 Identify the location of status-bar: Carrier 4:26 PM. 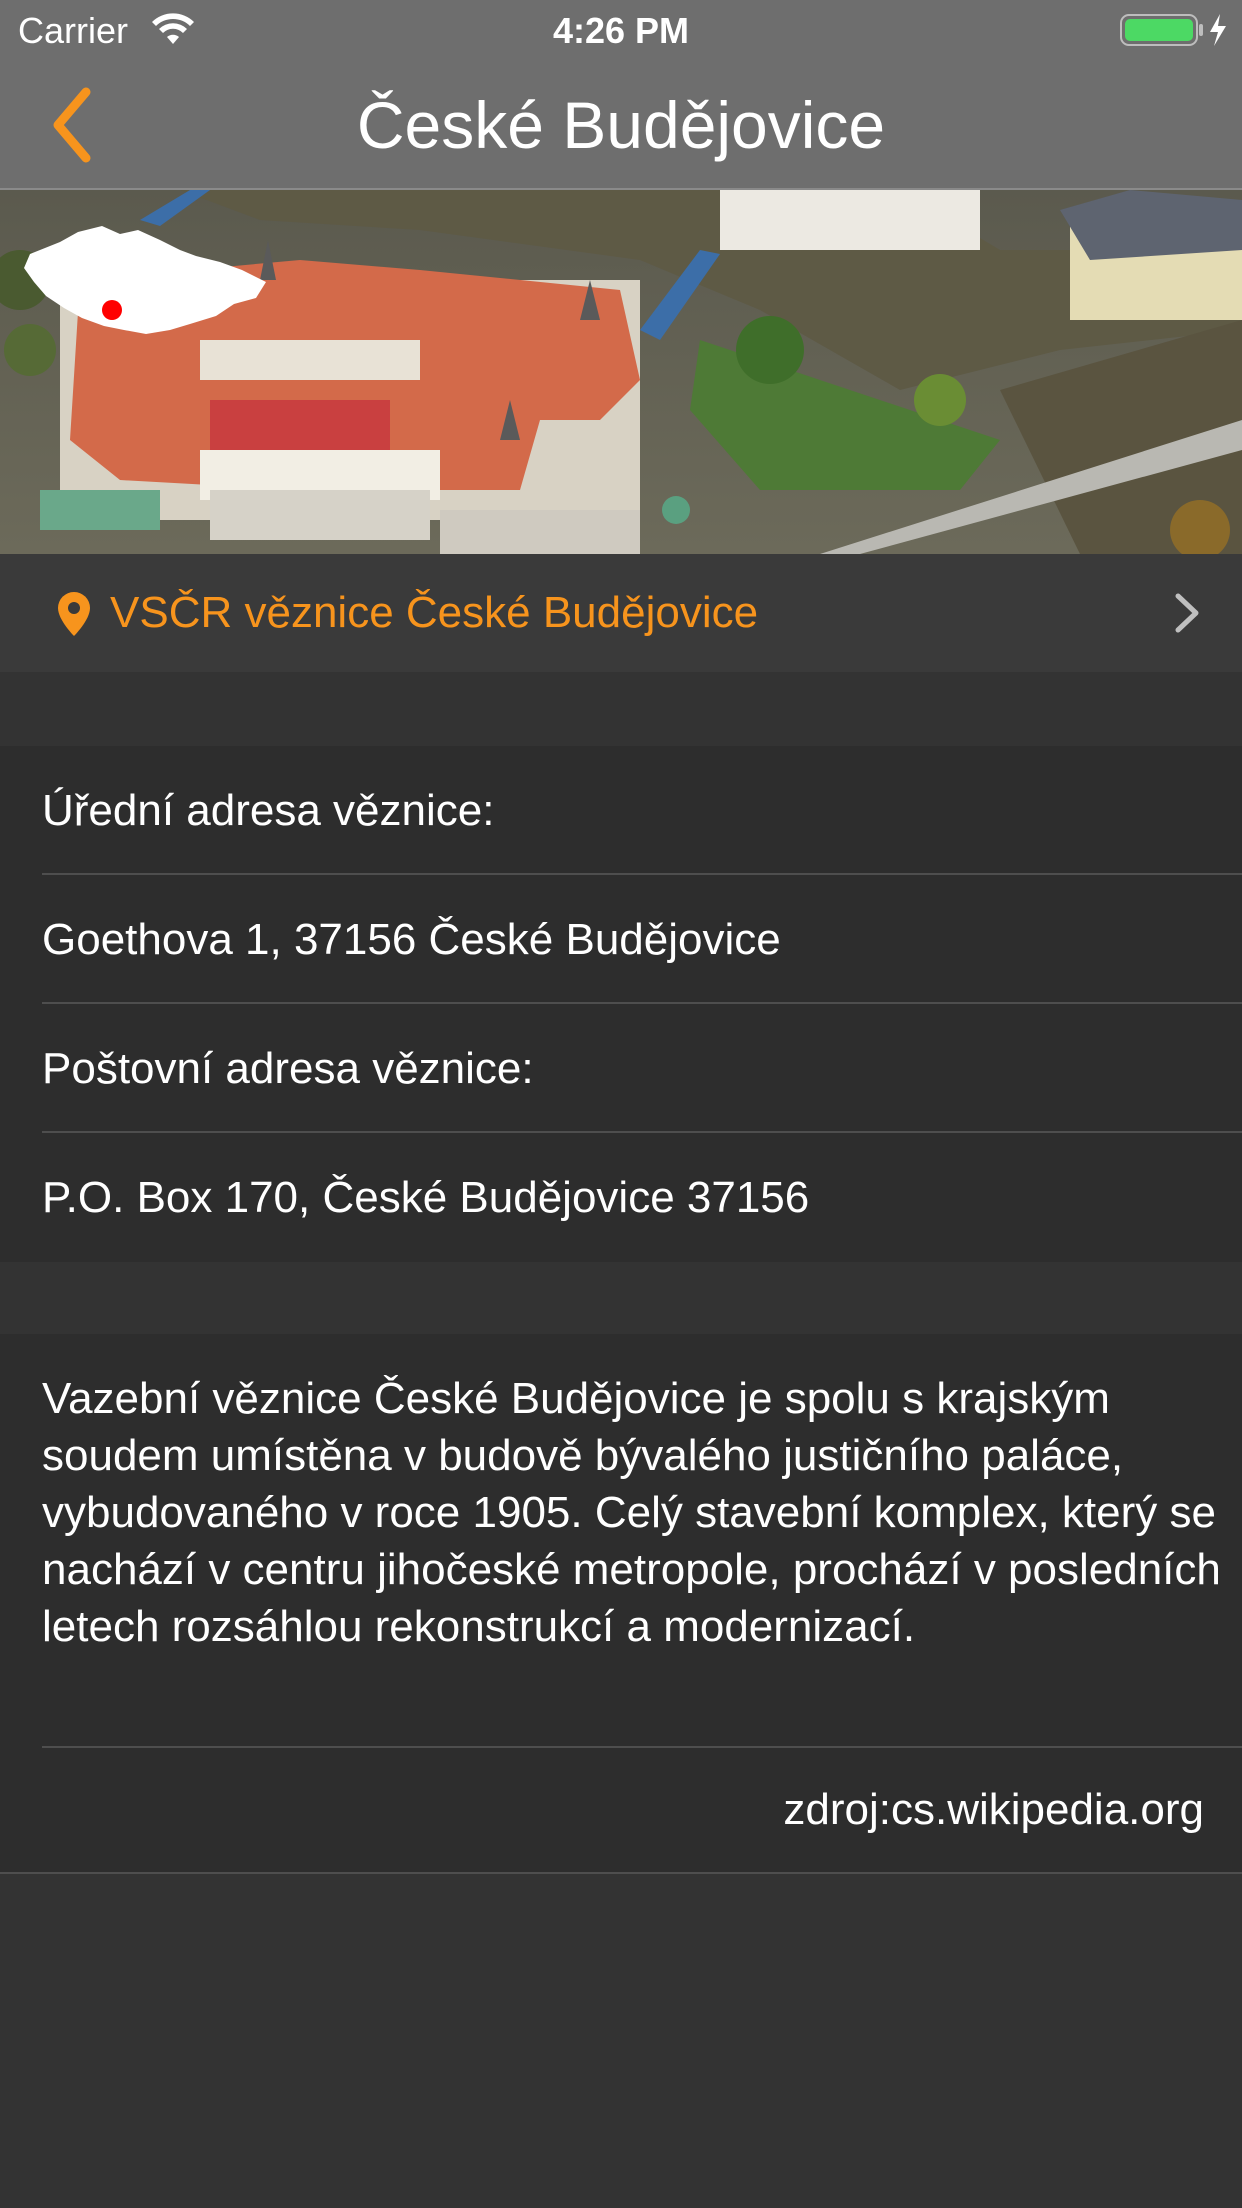
(621, 30).